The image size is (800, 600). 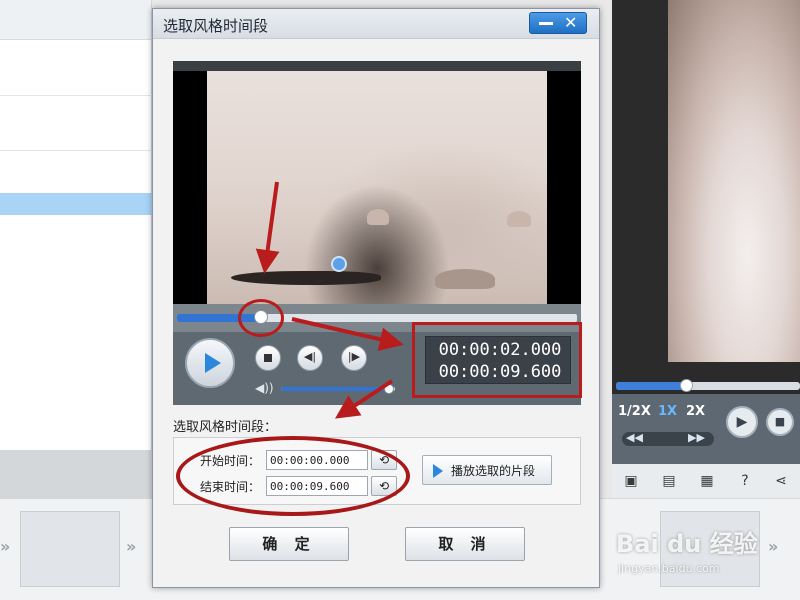 I want to click on next-frame-button: |▶, so click(x=354, y=358).